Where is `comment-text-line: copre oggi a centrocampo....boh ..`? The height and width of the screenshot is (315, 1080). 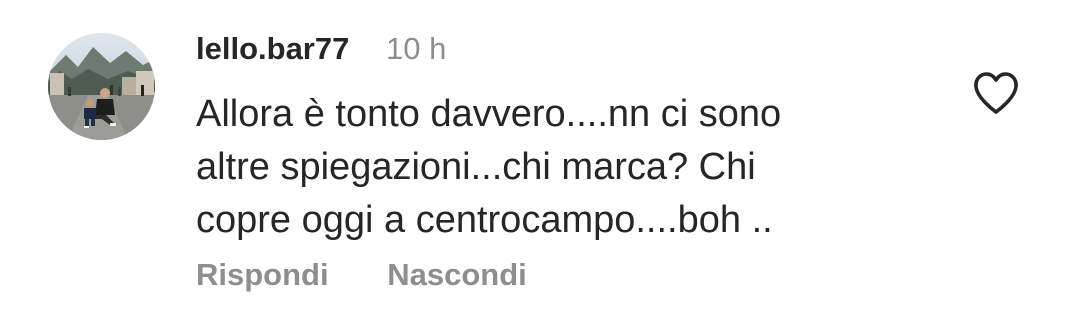
comment-text-line: copre oggi a centrocampo....boh .. is located at coordinates (484, 220).